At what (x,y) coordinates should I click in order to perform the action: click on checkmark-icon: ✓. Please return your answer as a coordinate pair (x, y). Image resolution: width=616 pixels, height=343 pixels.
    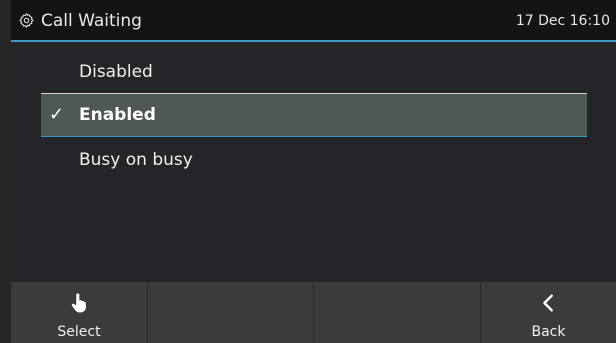
    Looking at the image, I should click on (57, 114).